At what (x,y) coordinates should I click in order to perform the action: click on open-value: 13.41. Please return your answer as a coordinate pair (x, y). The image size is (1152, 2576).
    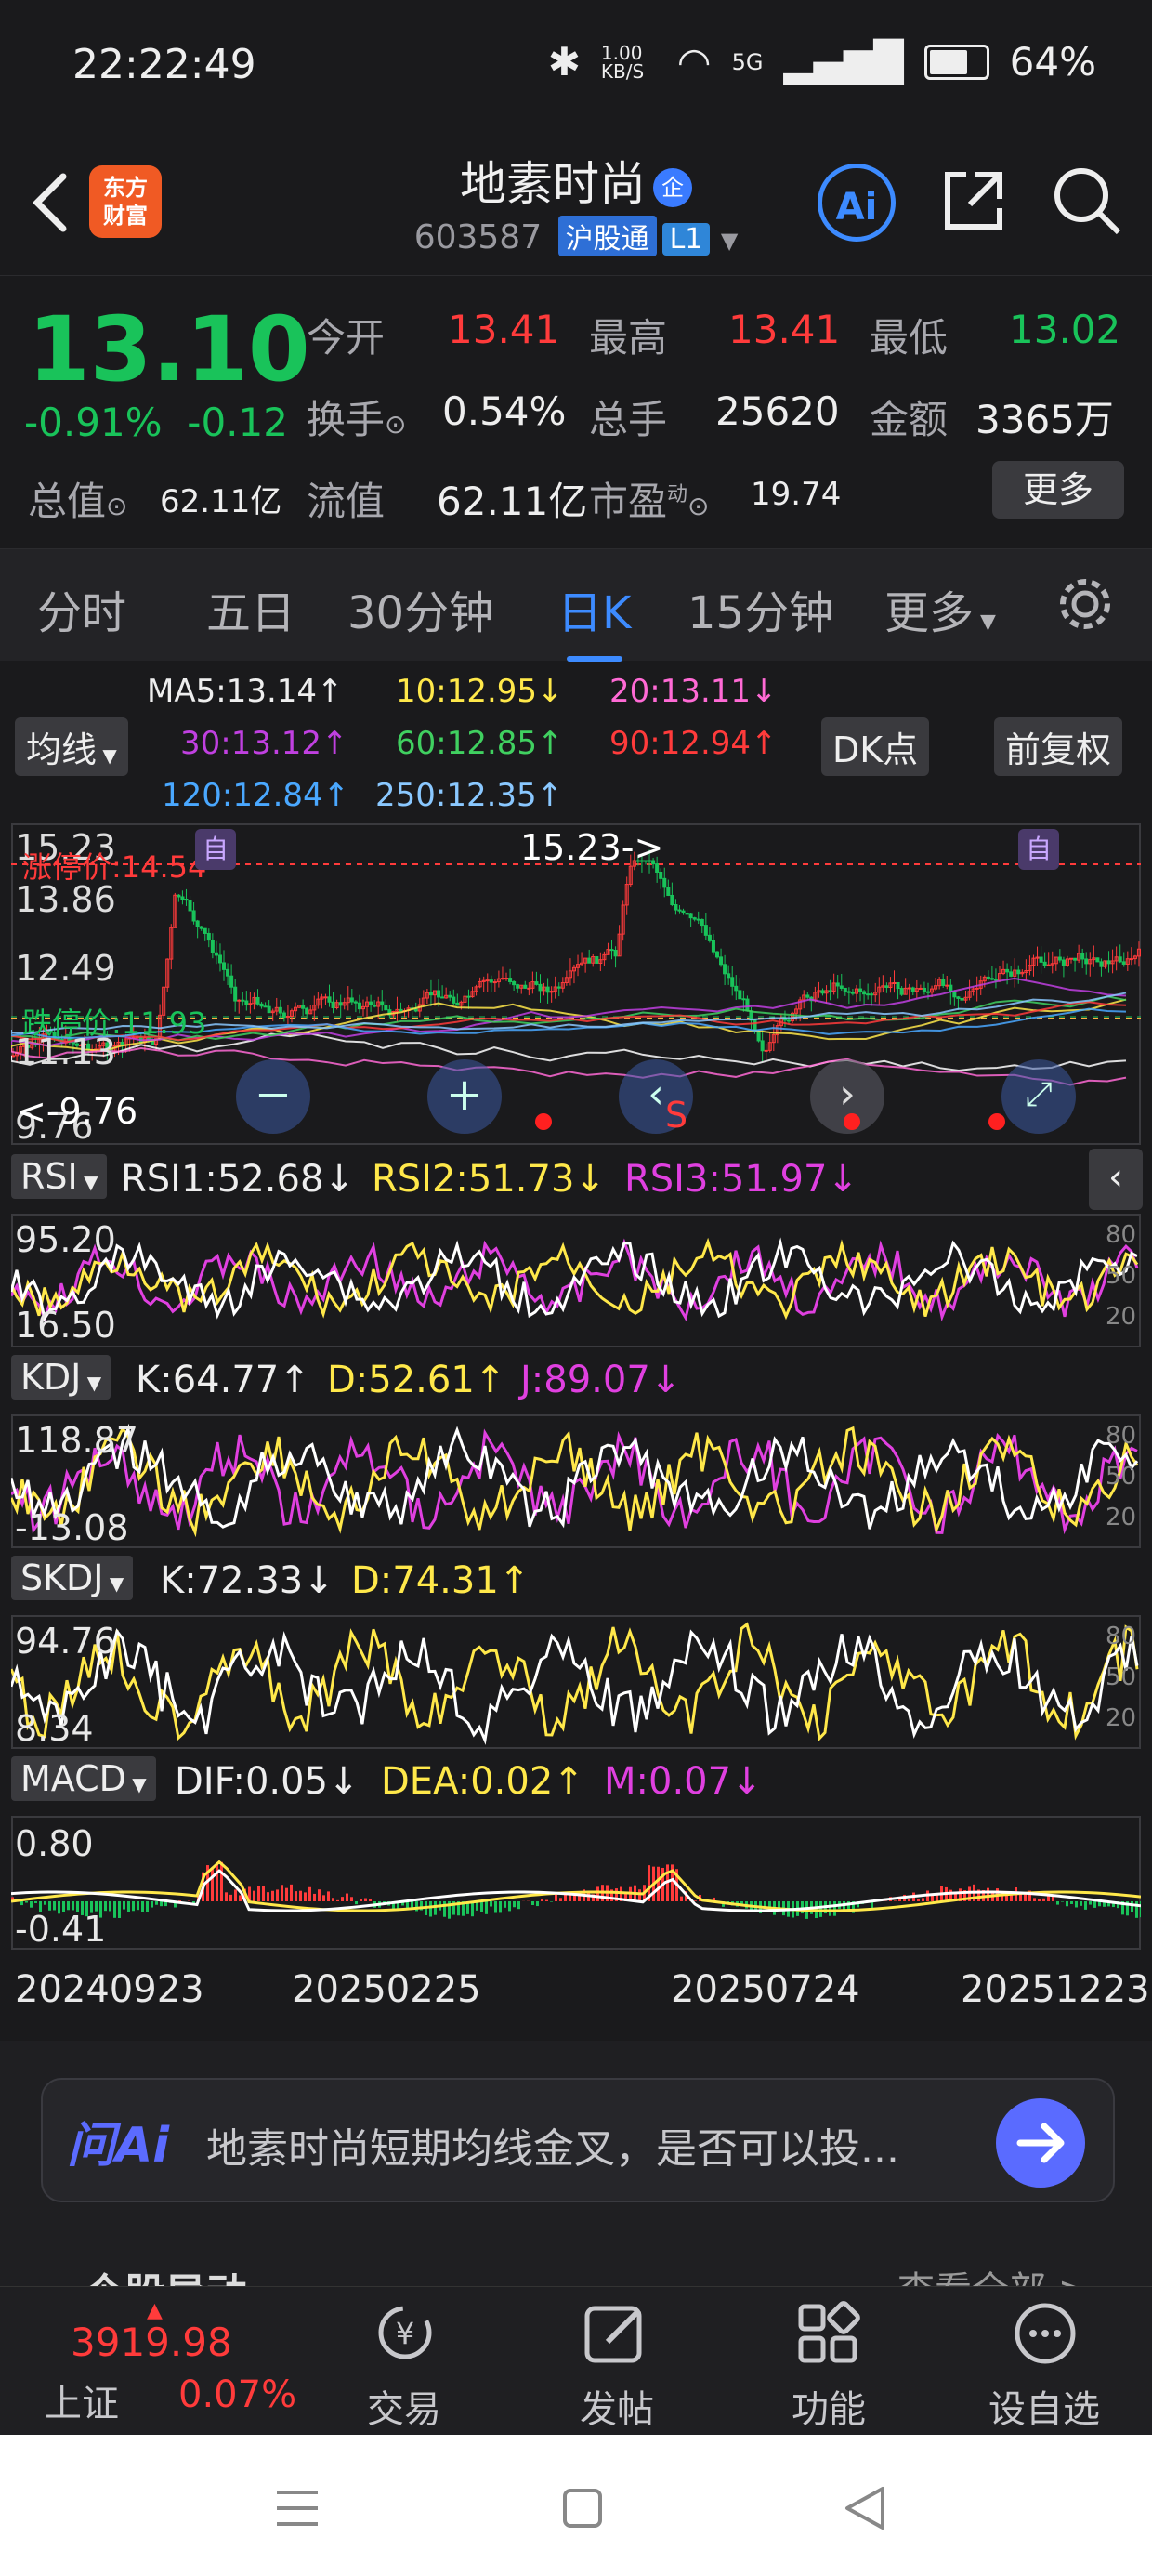
    Looking at the image, I should click on (504, 329).